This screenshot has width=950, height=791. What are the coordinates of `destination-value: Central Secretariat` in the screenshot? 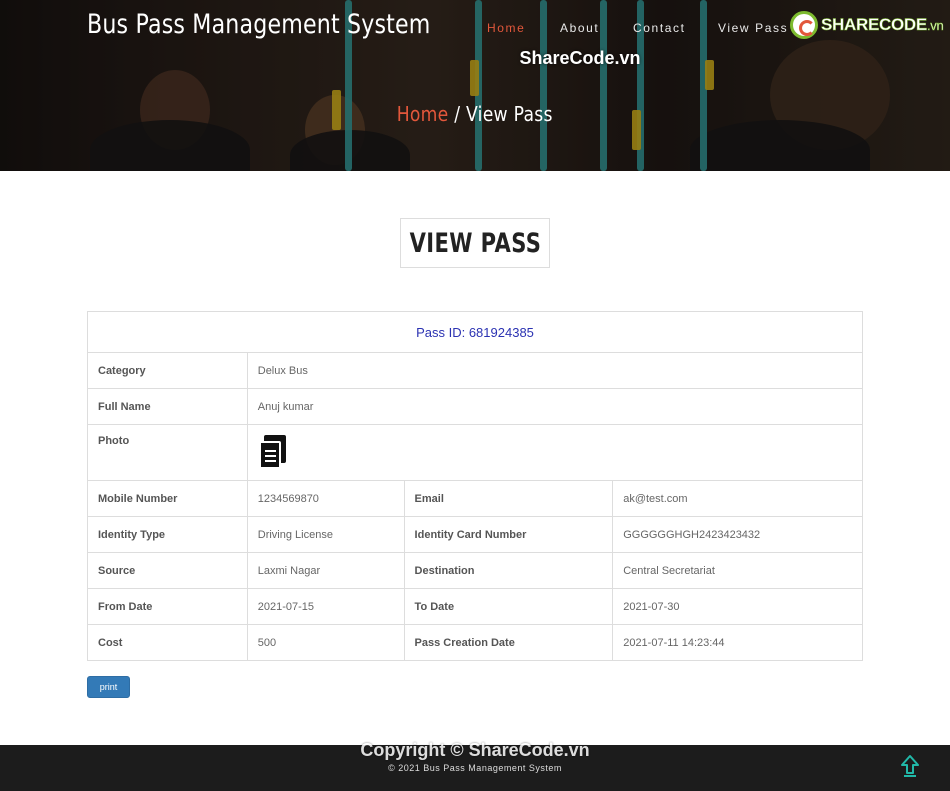 It's located at (737, 570).